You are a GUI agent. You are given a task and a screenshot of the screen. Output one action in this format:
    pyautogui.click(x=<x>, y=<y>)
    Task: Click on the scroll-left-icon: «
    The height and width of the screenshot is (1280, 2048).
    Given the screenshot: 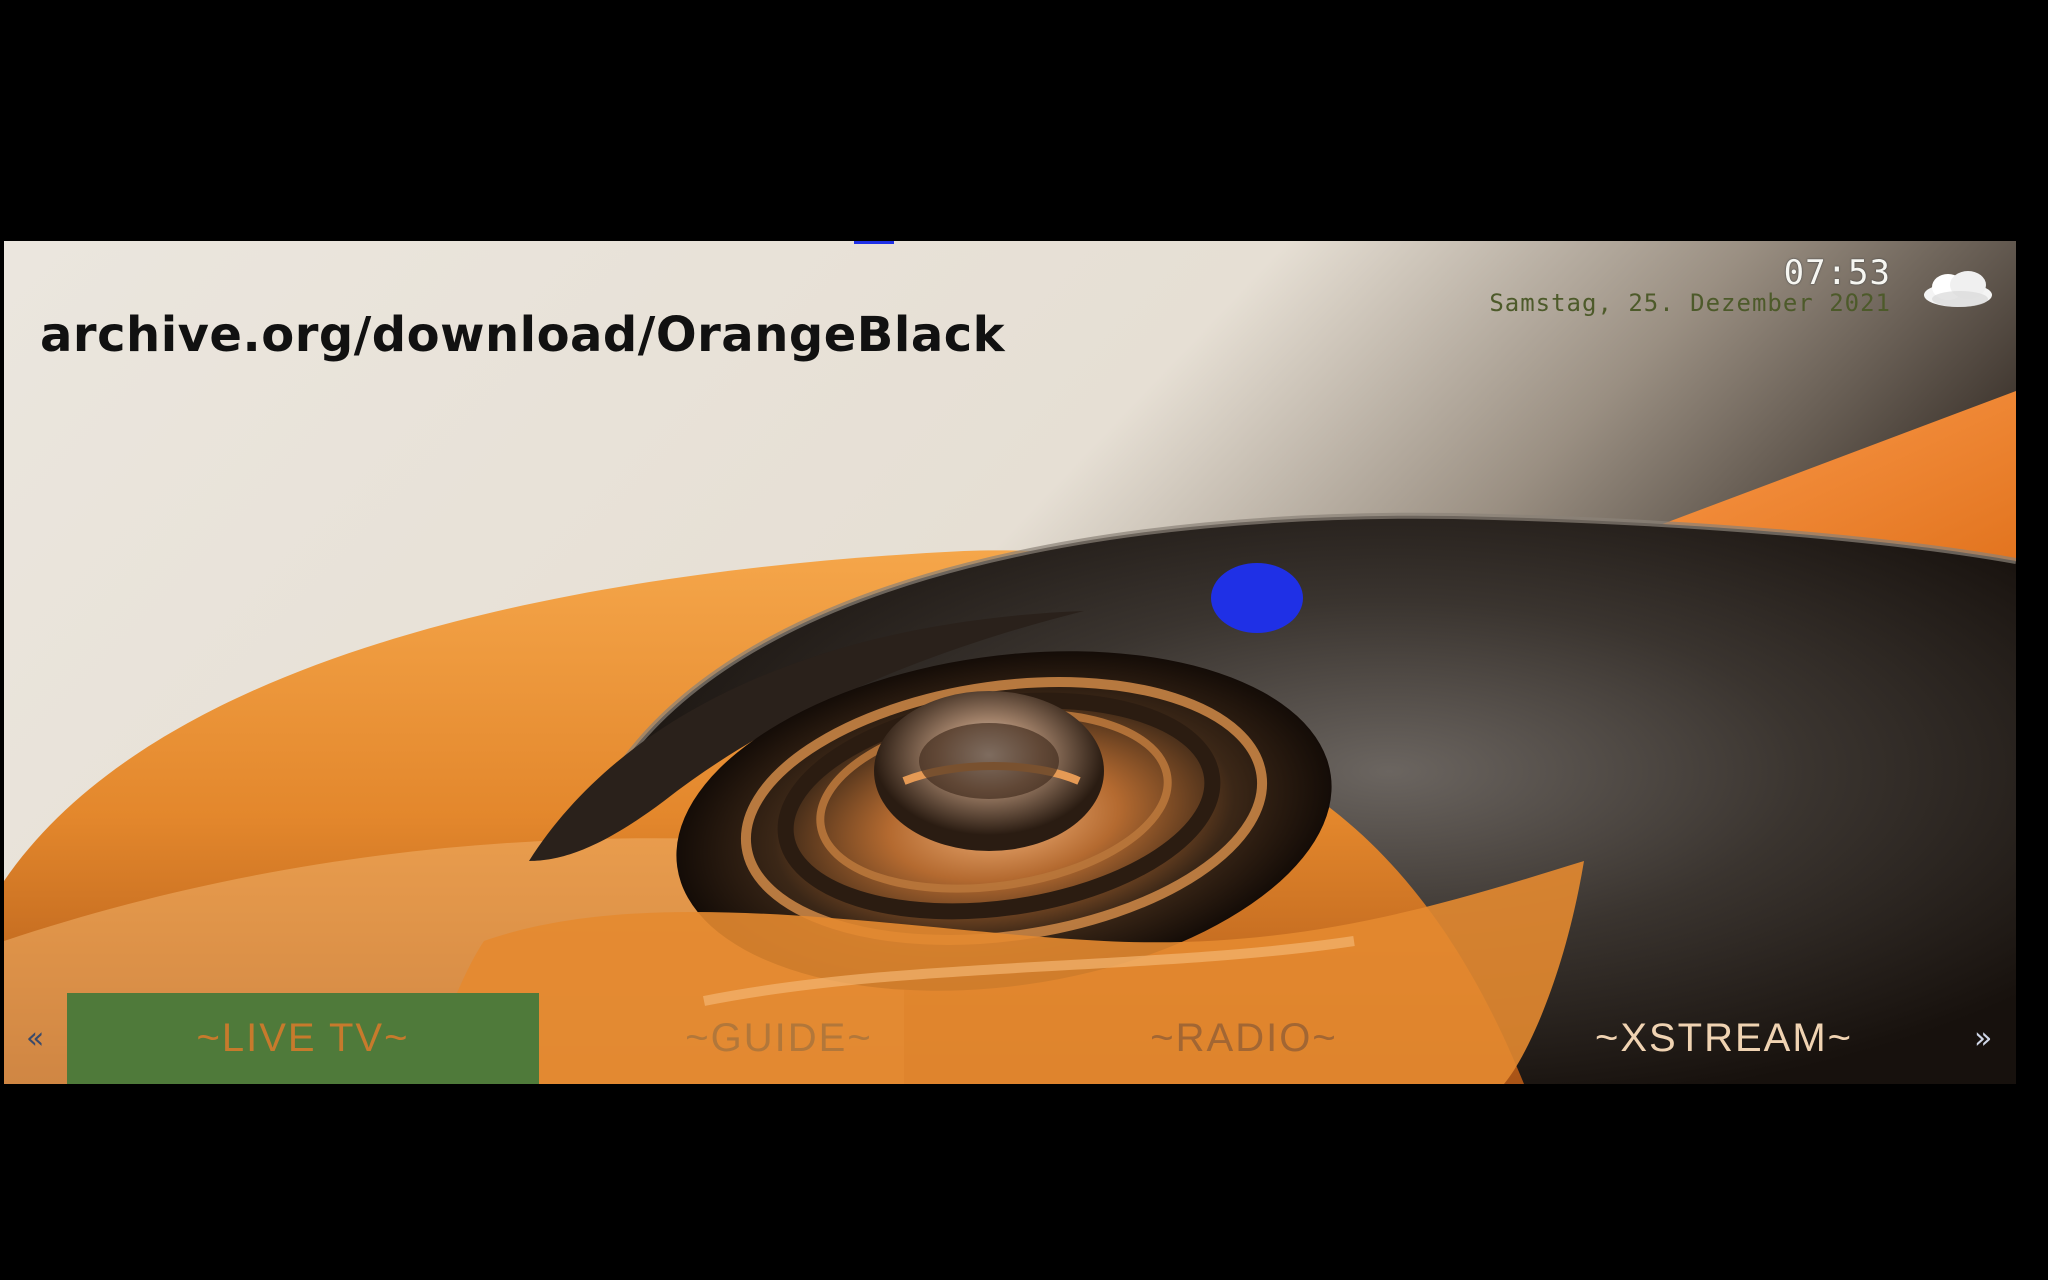 What is the action you would take?
    pyautogui.click(x=35, y=1038)
    